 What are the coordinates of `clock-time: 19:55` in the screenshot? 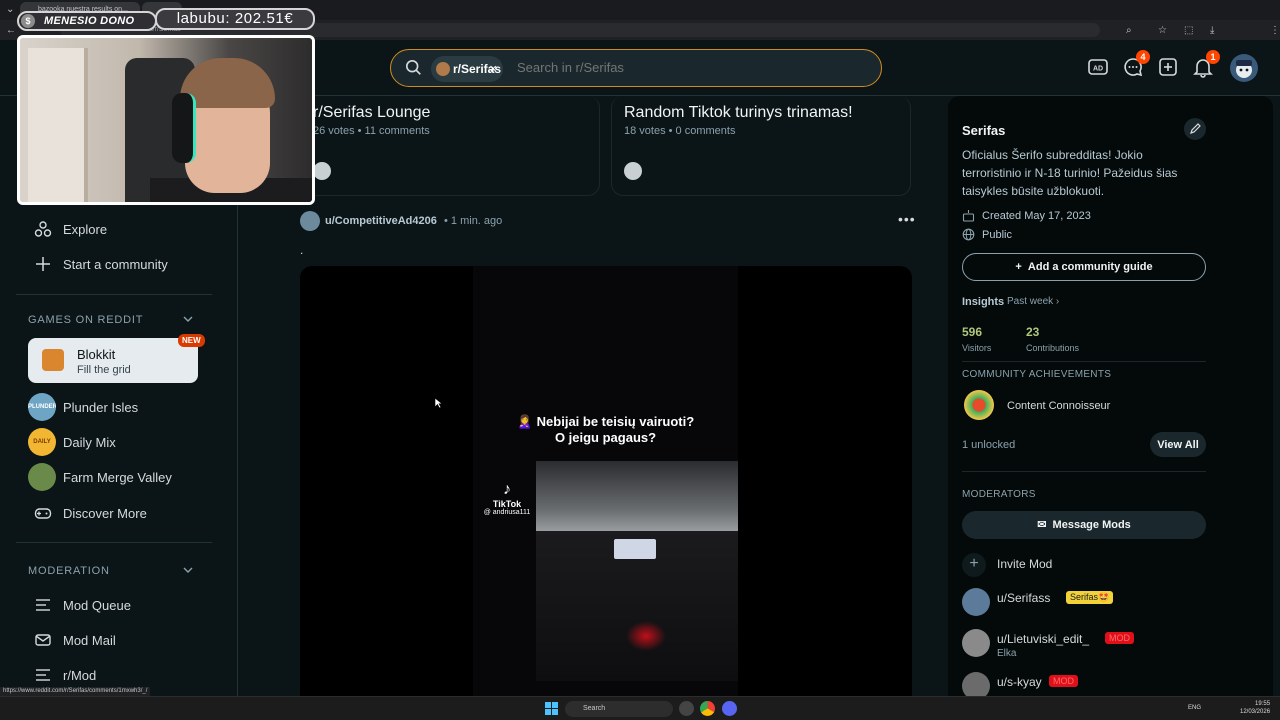 It's located at (1263, 704).